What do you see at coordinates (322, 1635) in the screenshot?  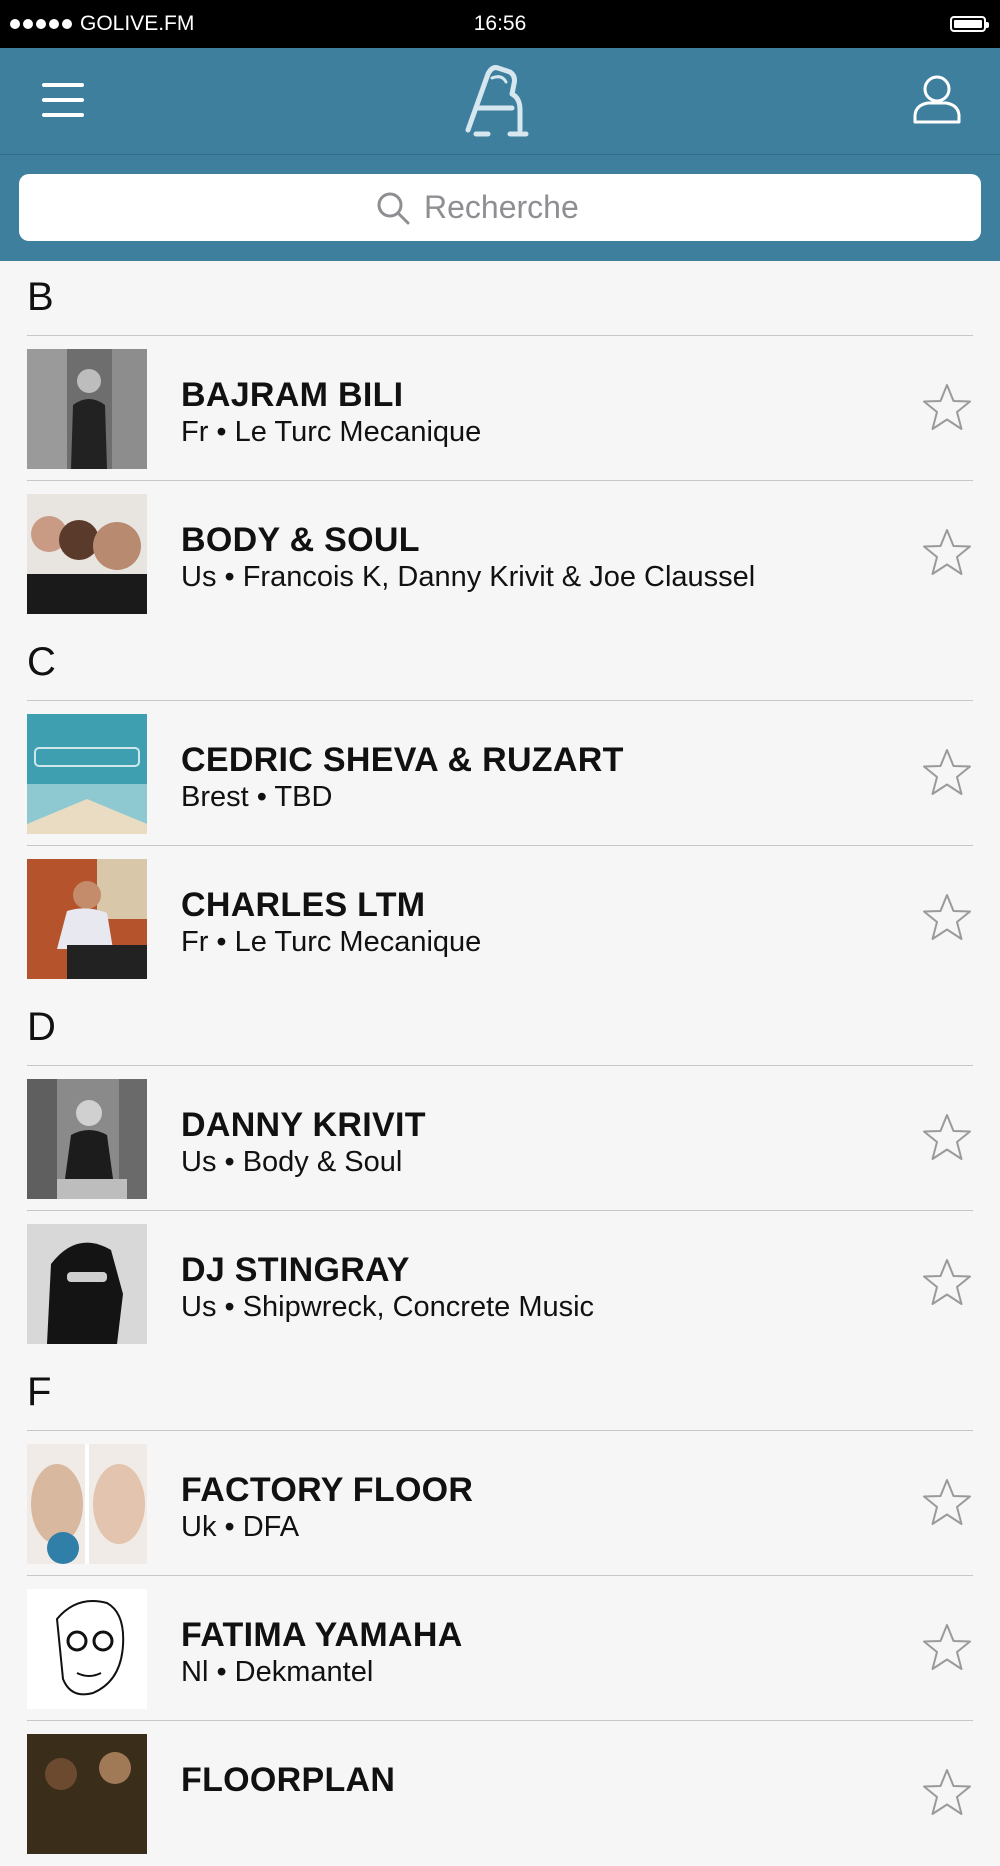 I see `artist-name: FATIMA YAMAHA` at bounding box center [322, 1635].